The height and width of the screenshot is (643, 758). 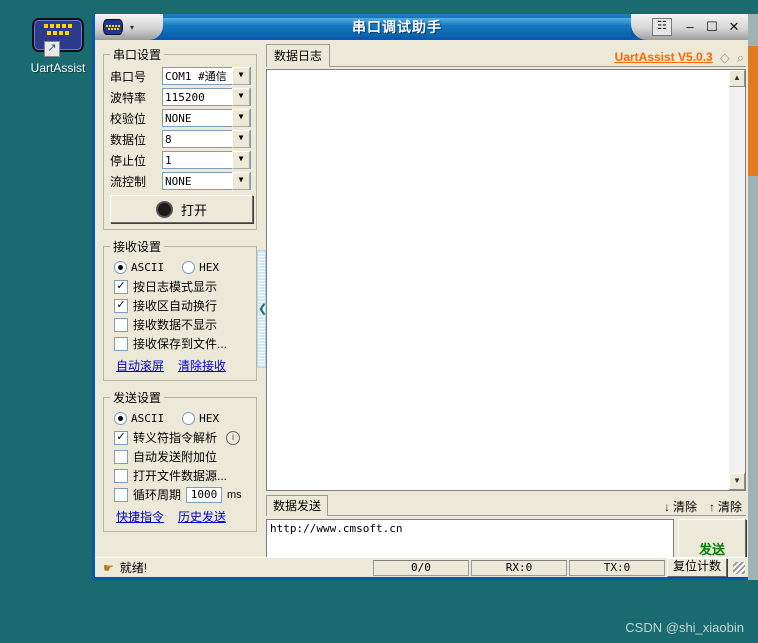 I want to click on desktop-shortcut-uartassist: ↗ UartAssist, so click(x=58, y=46).